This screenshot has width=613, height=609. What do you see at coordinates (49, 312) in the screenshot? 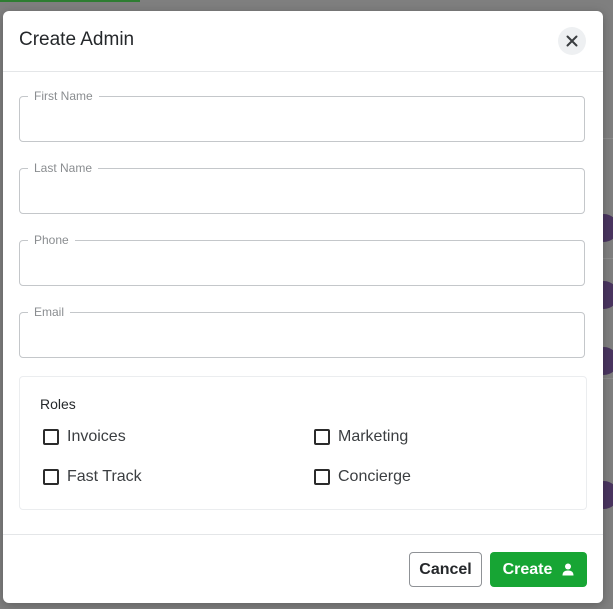
I see `email-label: Email` at bounding box center [49, 312].